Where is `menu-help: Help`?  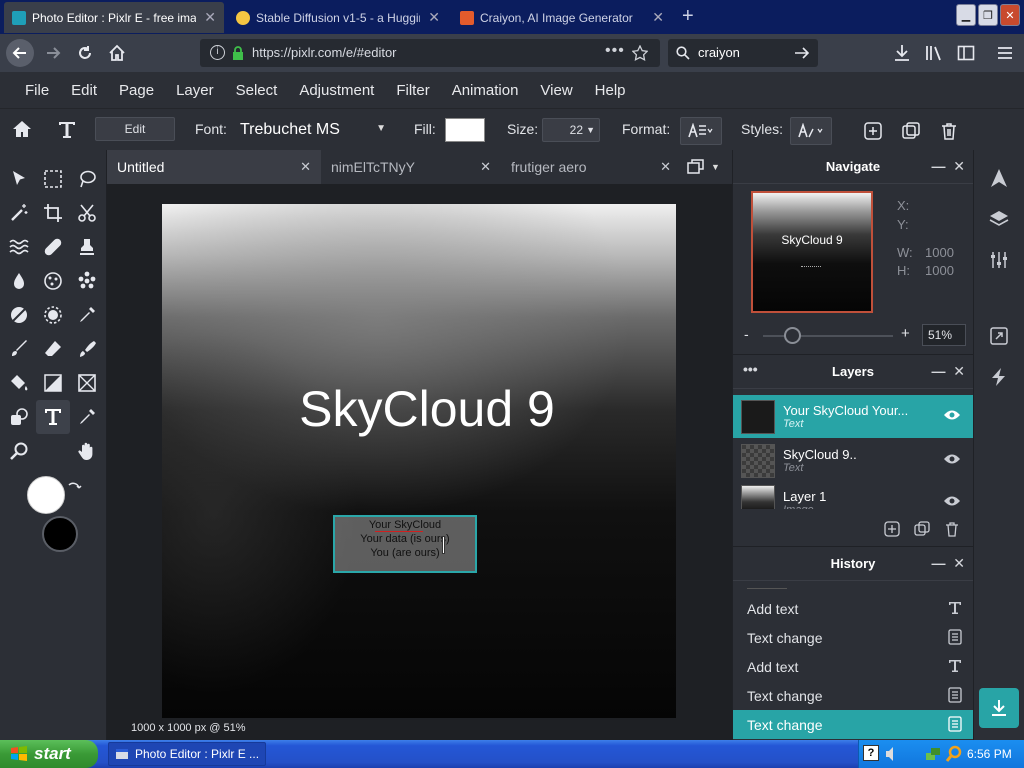 menu-help: Help is located at coordinates (610, 90).